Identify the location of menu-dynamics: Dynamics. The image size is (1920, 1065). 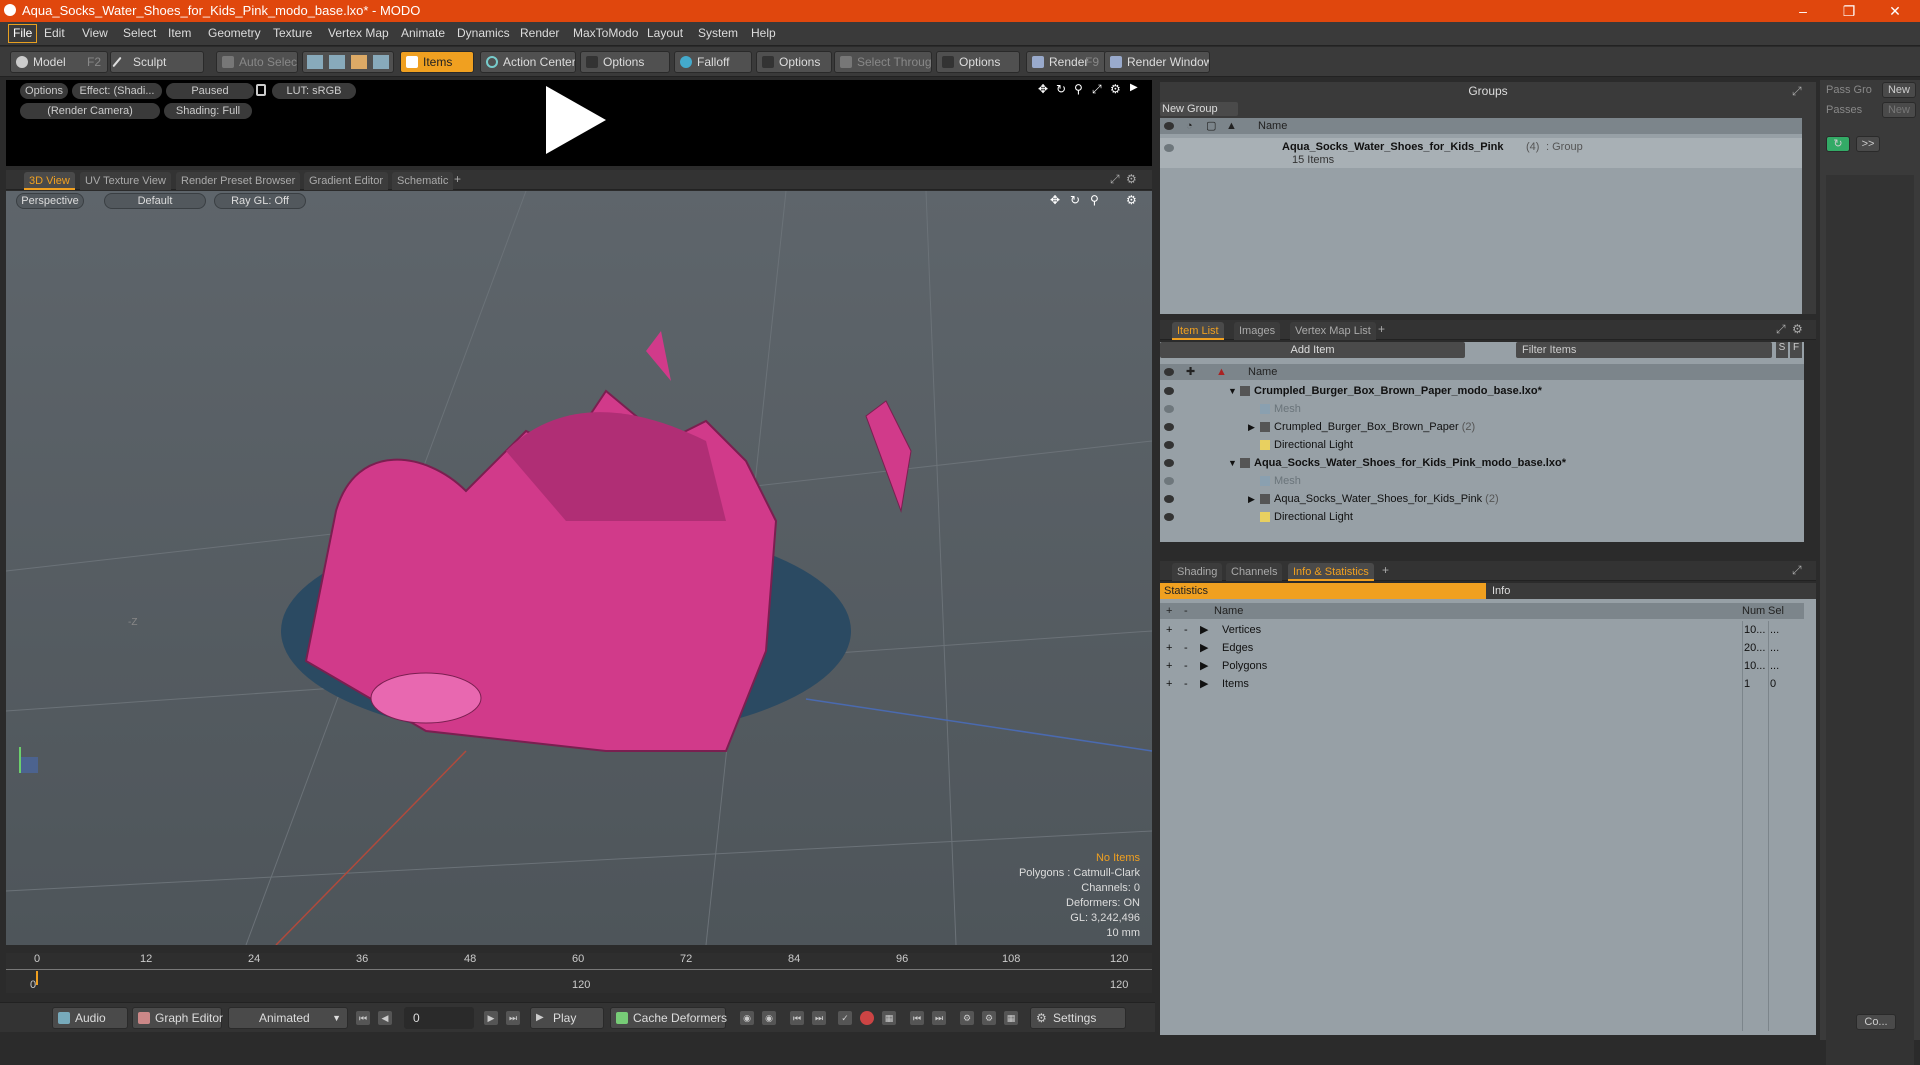
(483, 33).